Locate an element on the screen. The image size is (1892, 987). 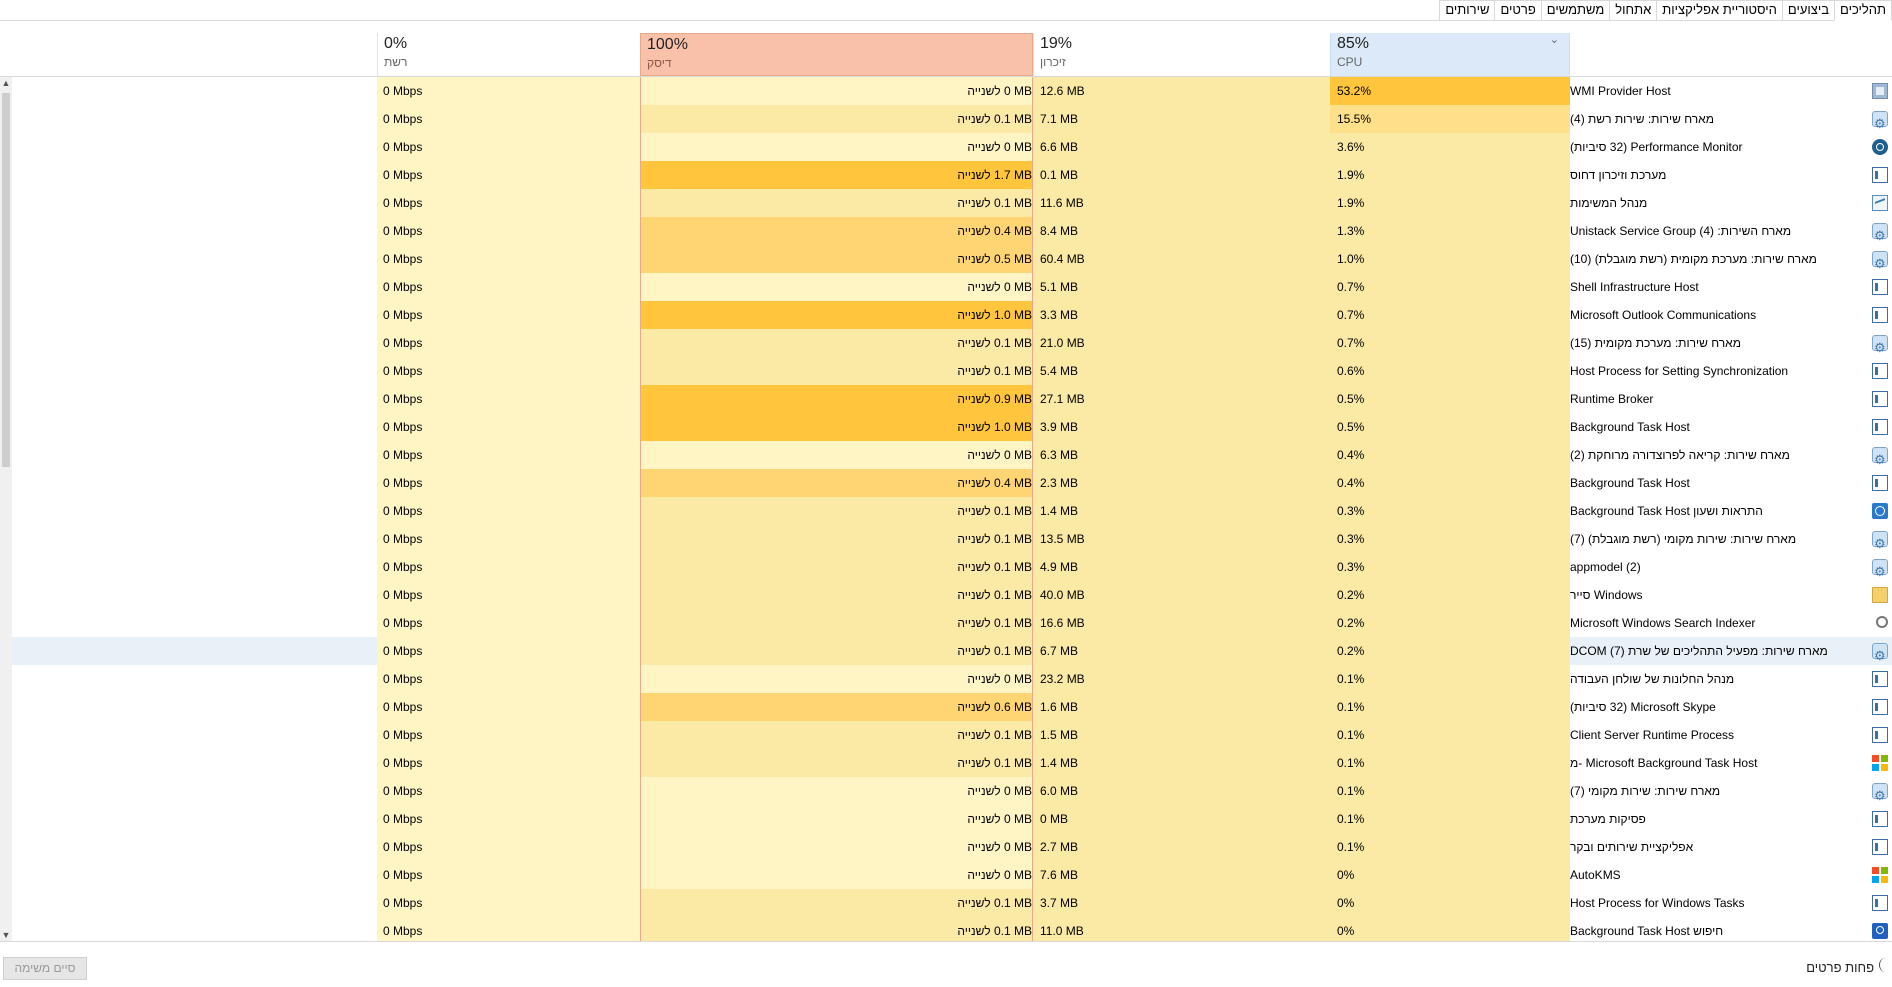
process-name-cell: Host Process for Windows Tasks is located at coordinates (1731, 903).